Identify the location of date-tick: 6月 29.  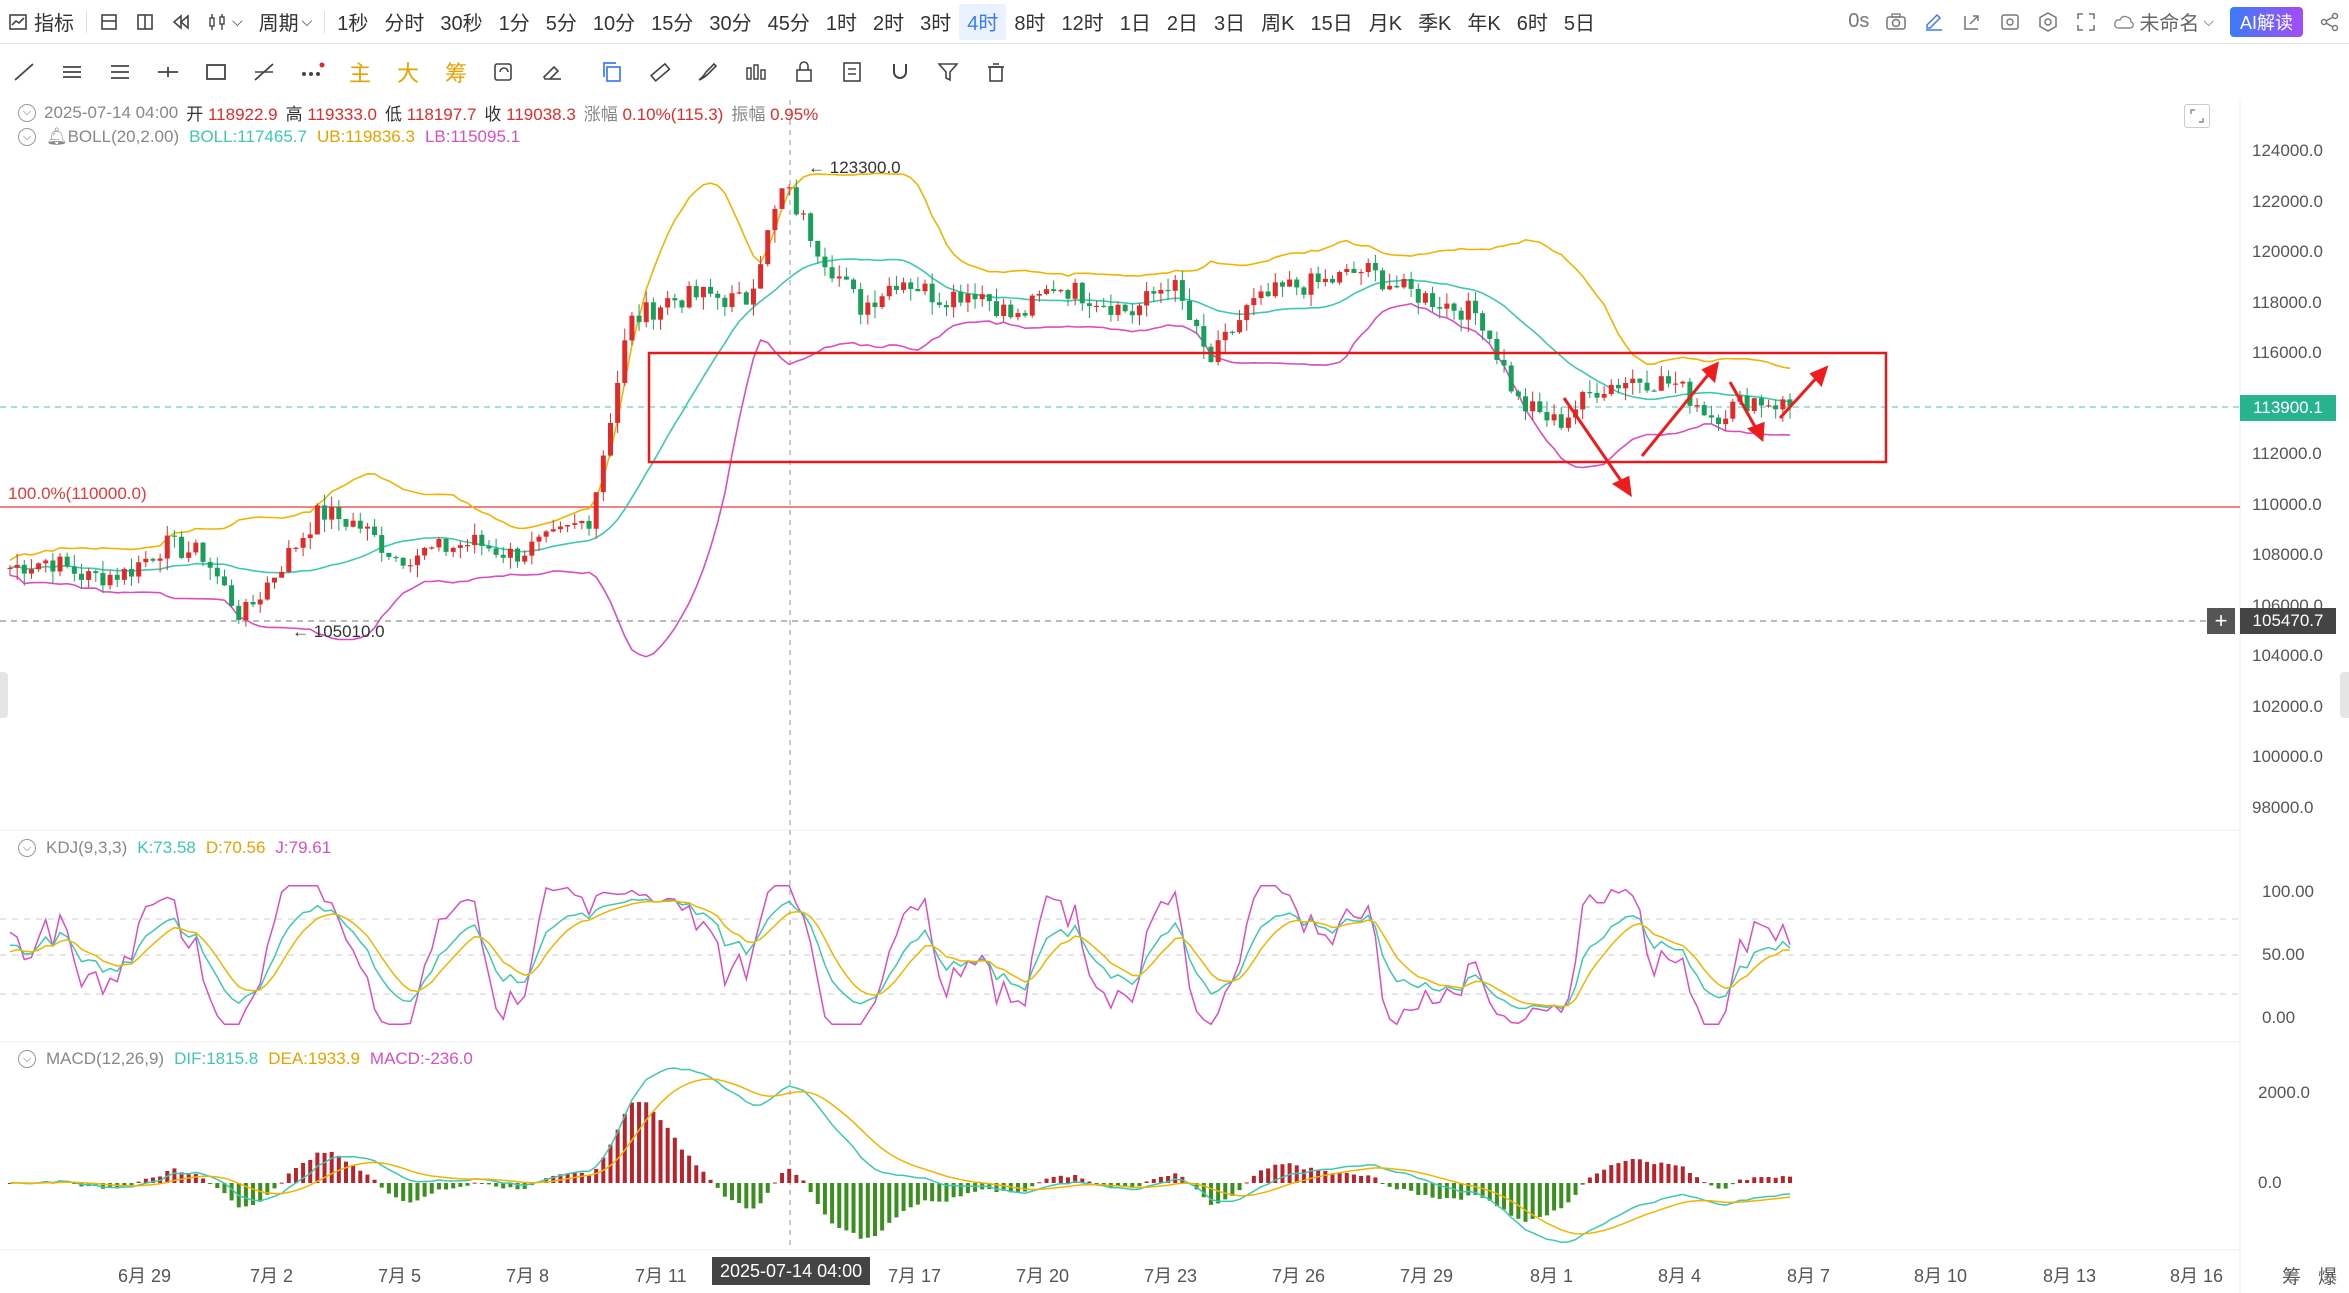
(145, 1276).